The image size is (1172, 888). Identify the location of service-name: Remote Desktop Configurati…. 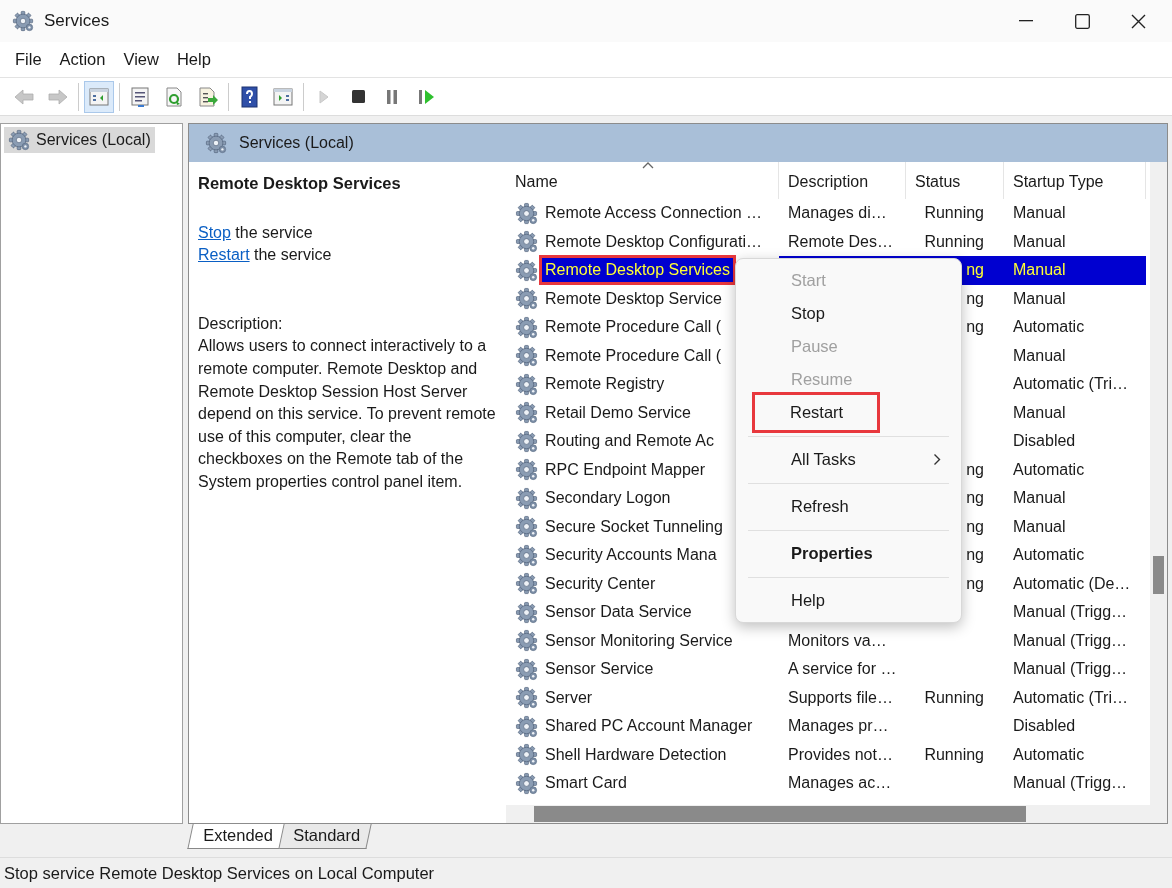
(653, 241).